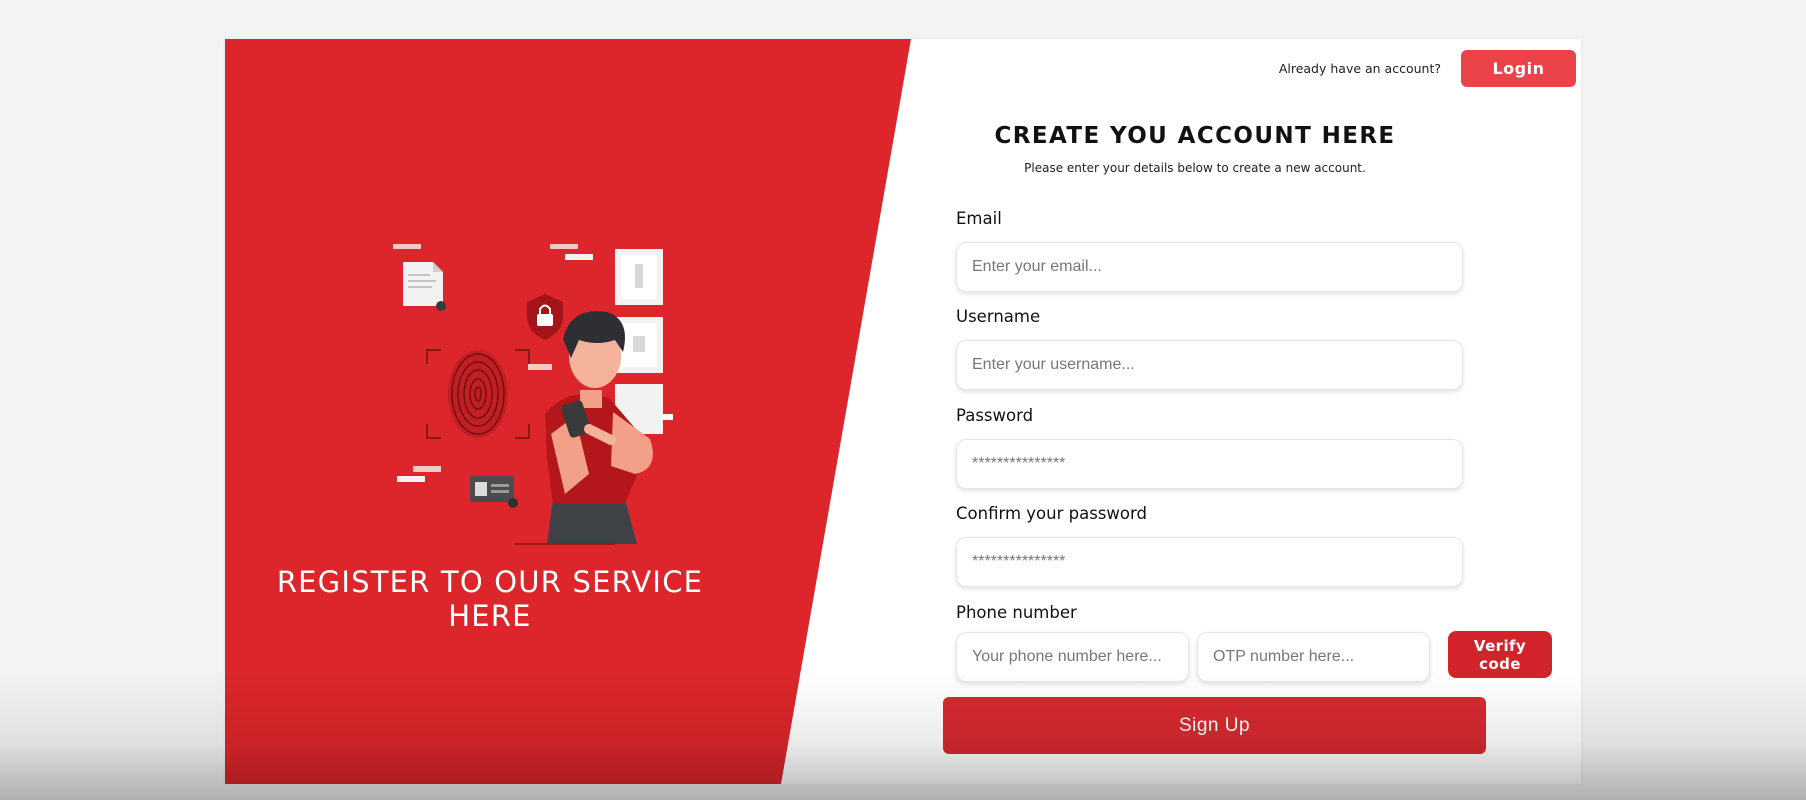 This screenshot has width=1806, height=800. I want to click on security-illustration, so click(545, 409).